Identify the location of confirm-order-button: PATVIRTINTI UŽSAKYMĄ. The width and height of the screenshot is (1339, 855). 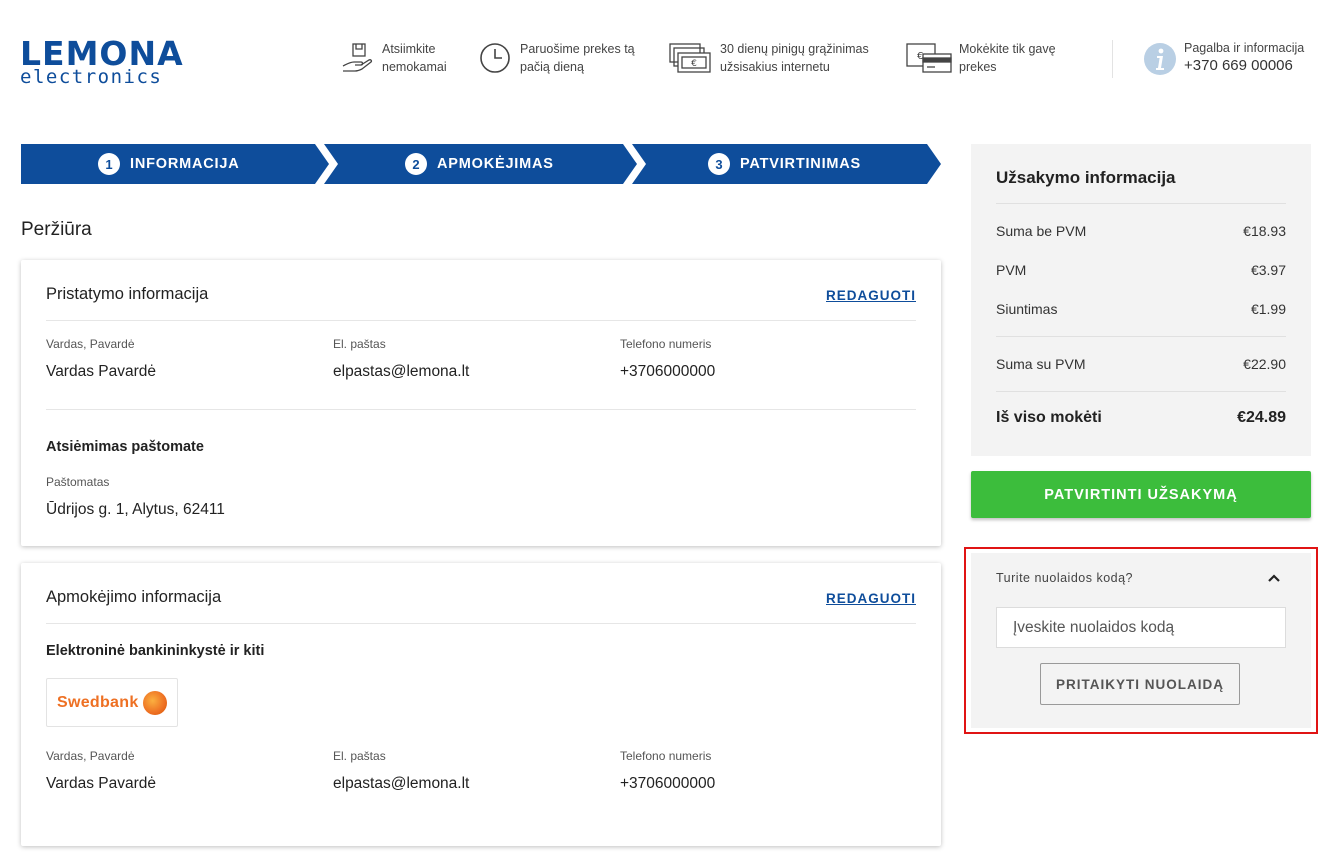
(1141, 494).